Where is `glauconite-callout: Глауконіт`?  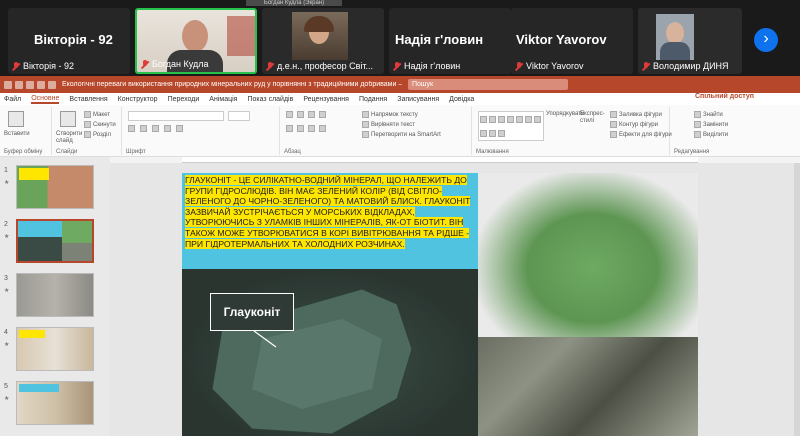
glauconite-callout: Глауконіт is located at coordinates (252, 312).